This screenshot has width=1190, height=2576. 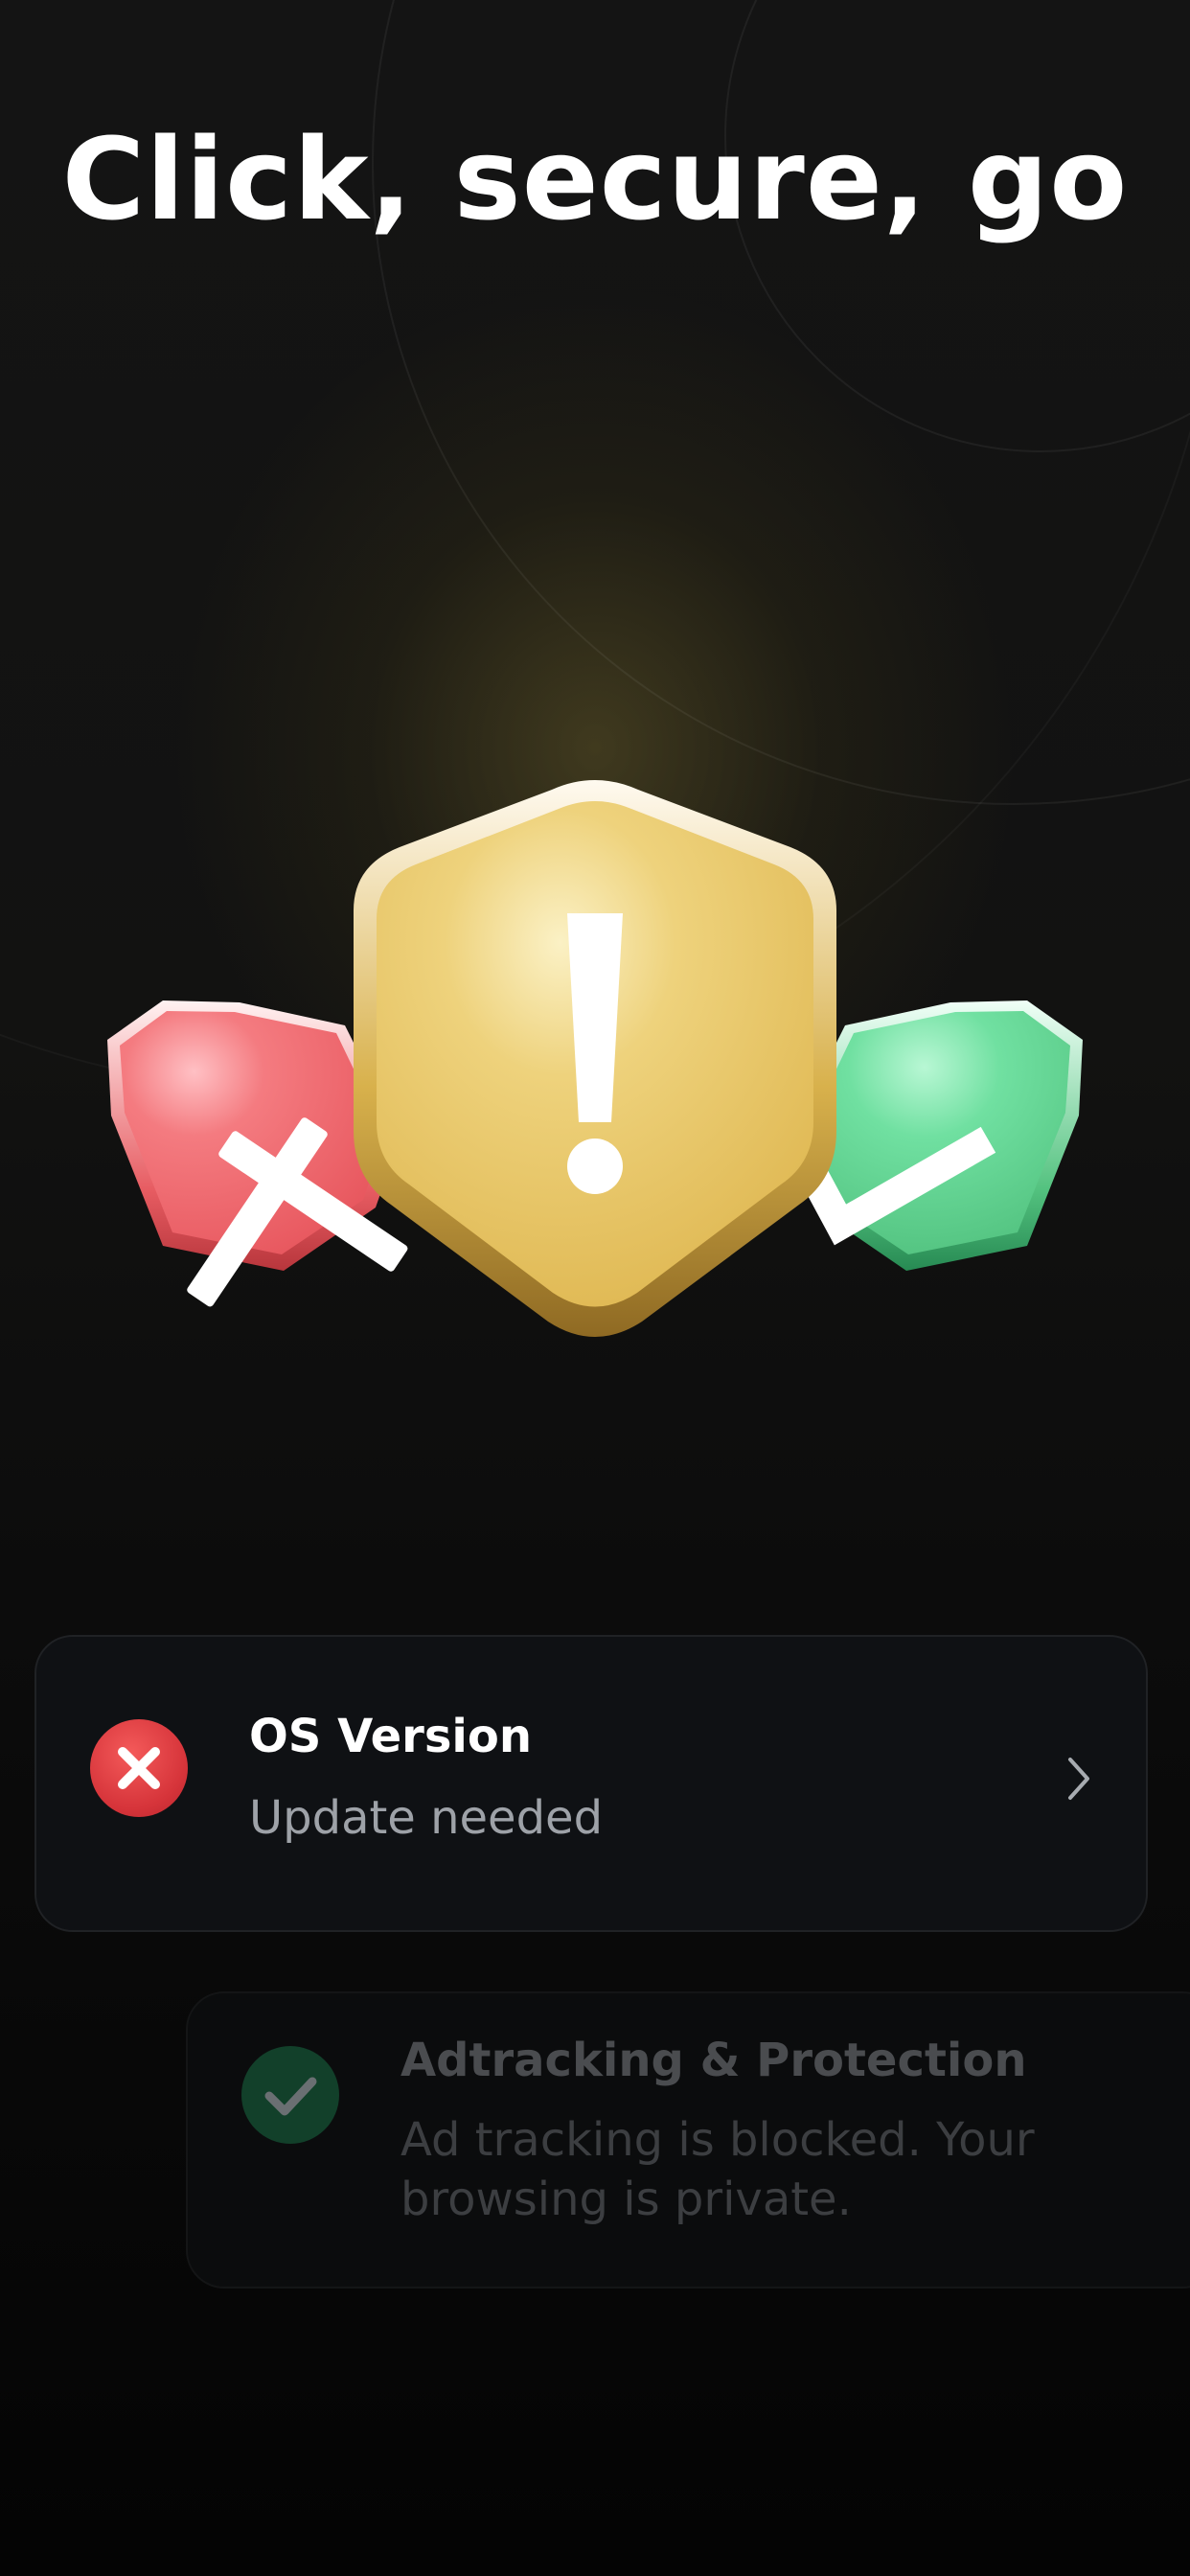 I want to click on x-circle-icon, so click(x=139, y=1768).